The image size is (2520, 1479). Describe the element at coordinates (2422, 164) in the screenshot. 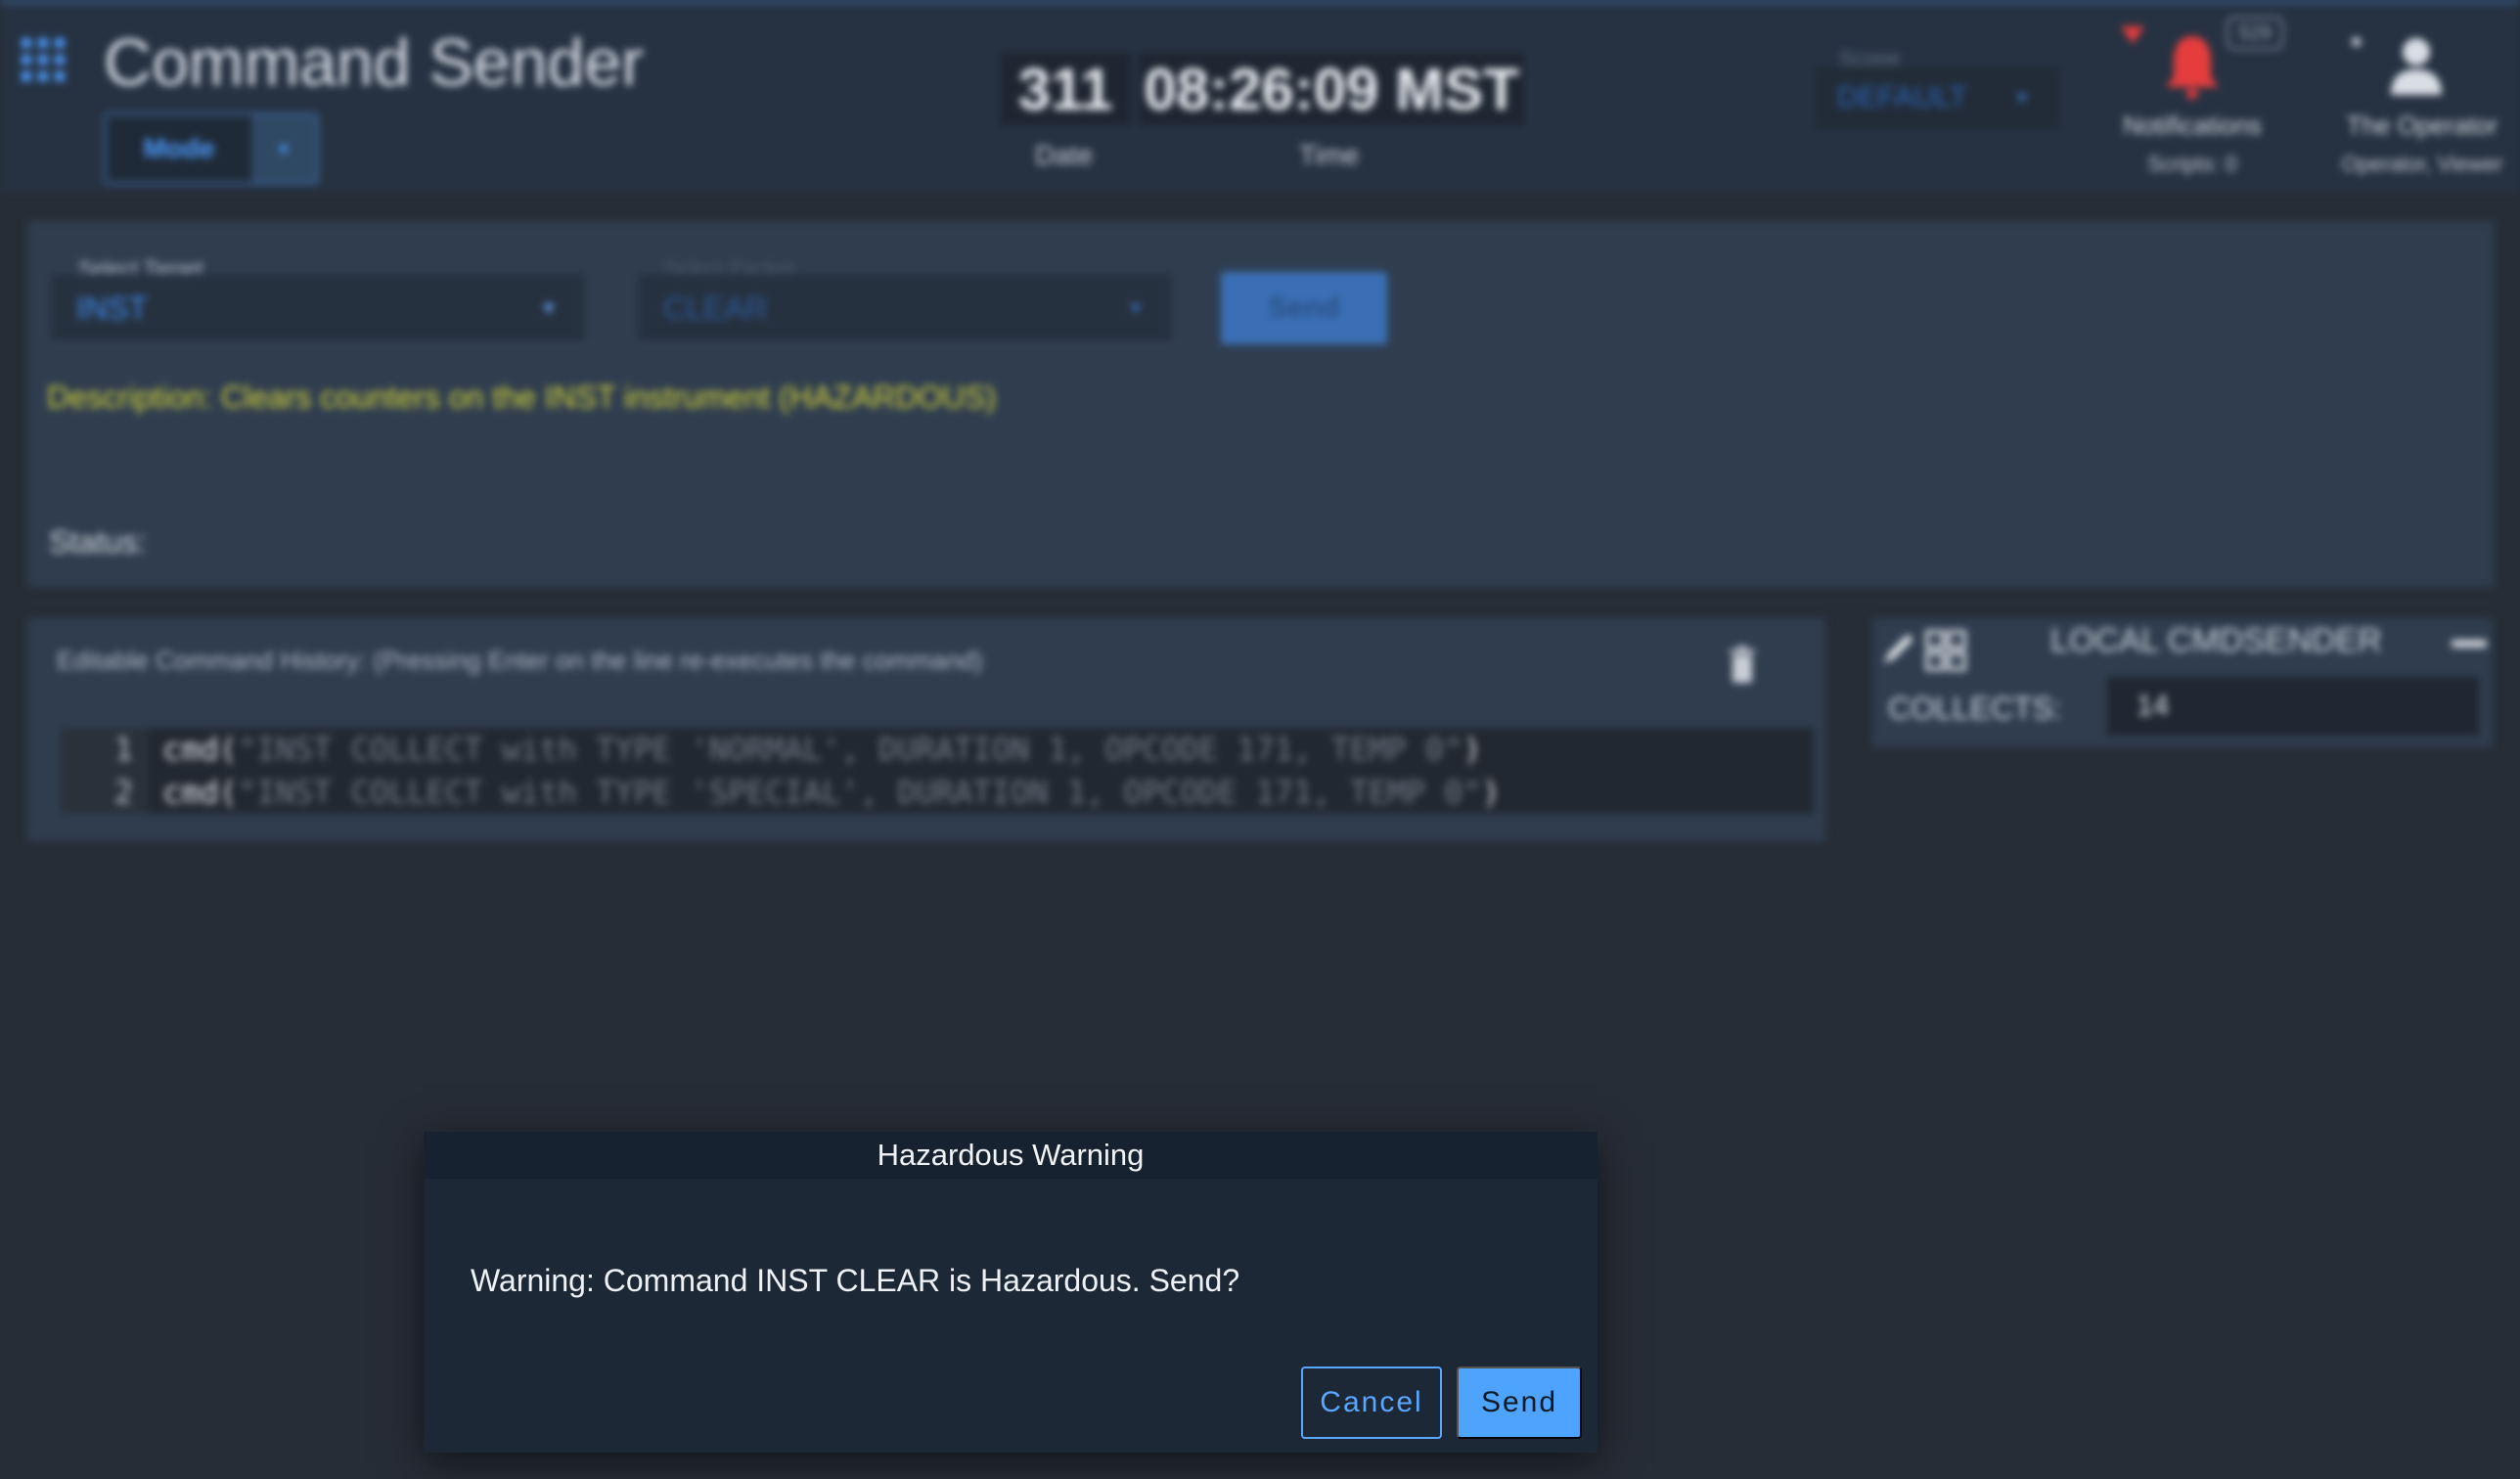

I see `user-roles: Operator, Viewer` at that location.